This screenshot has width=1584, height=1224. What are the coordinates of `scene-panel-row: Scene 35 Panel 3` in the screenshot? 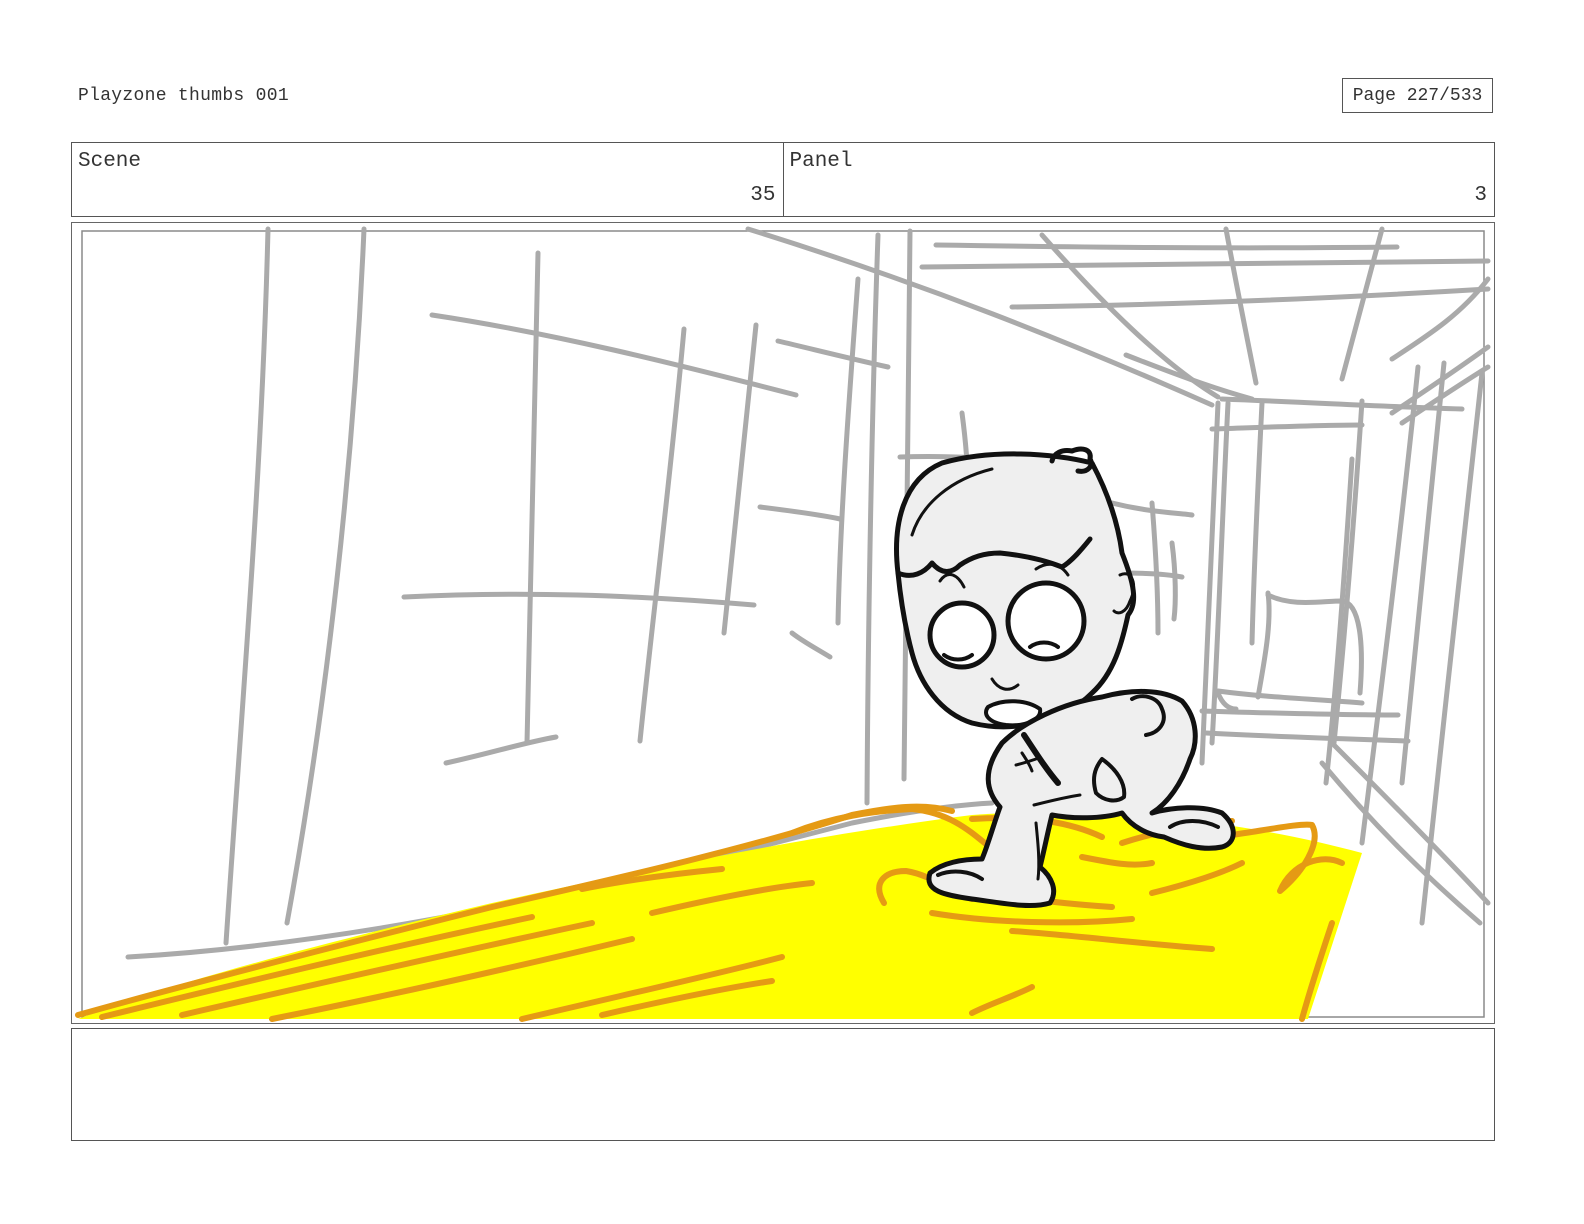 It's located at (783, 179).